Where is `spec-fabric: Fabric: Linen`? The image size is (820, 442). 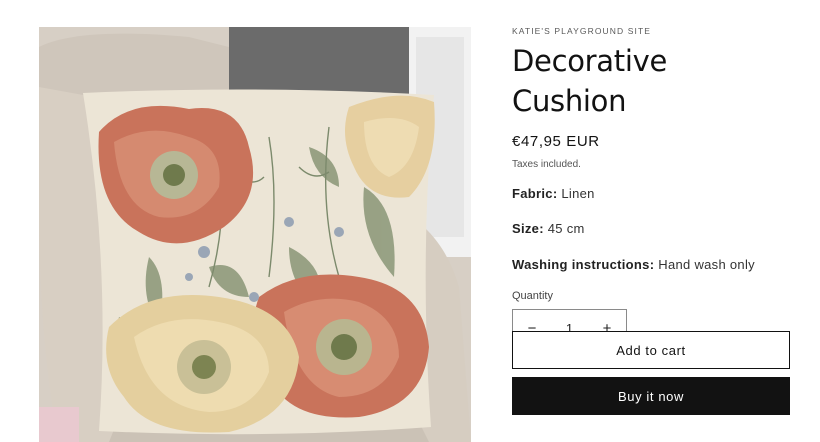 spec-fabric: Fabric: Linen is located at coordinates (651, 194).